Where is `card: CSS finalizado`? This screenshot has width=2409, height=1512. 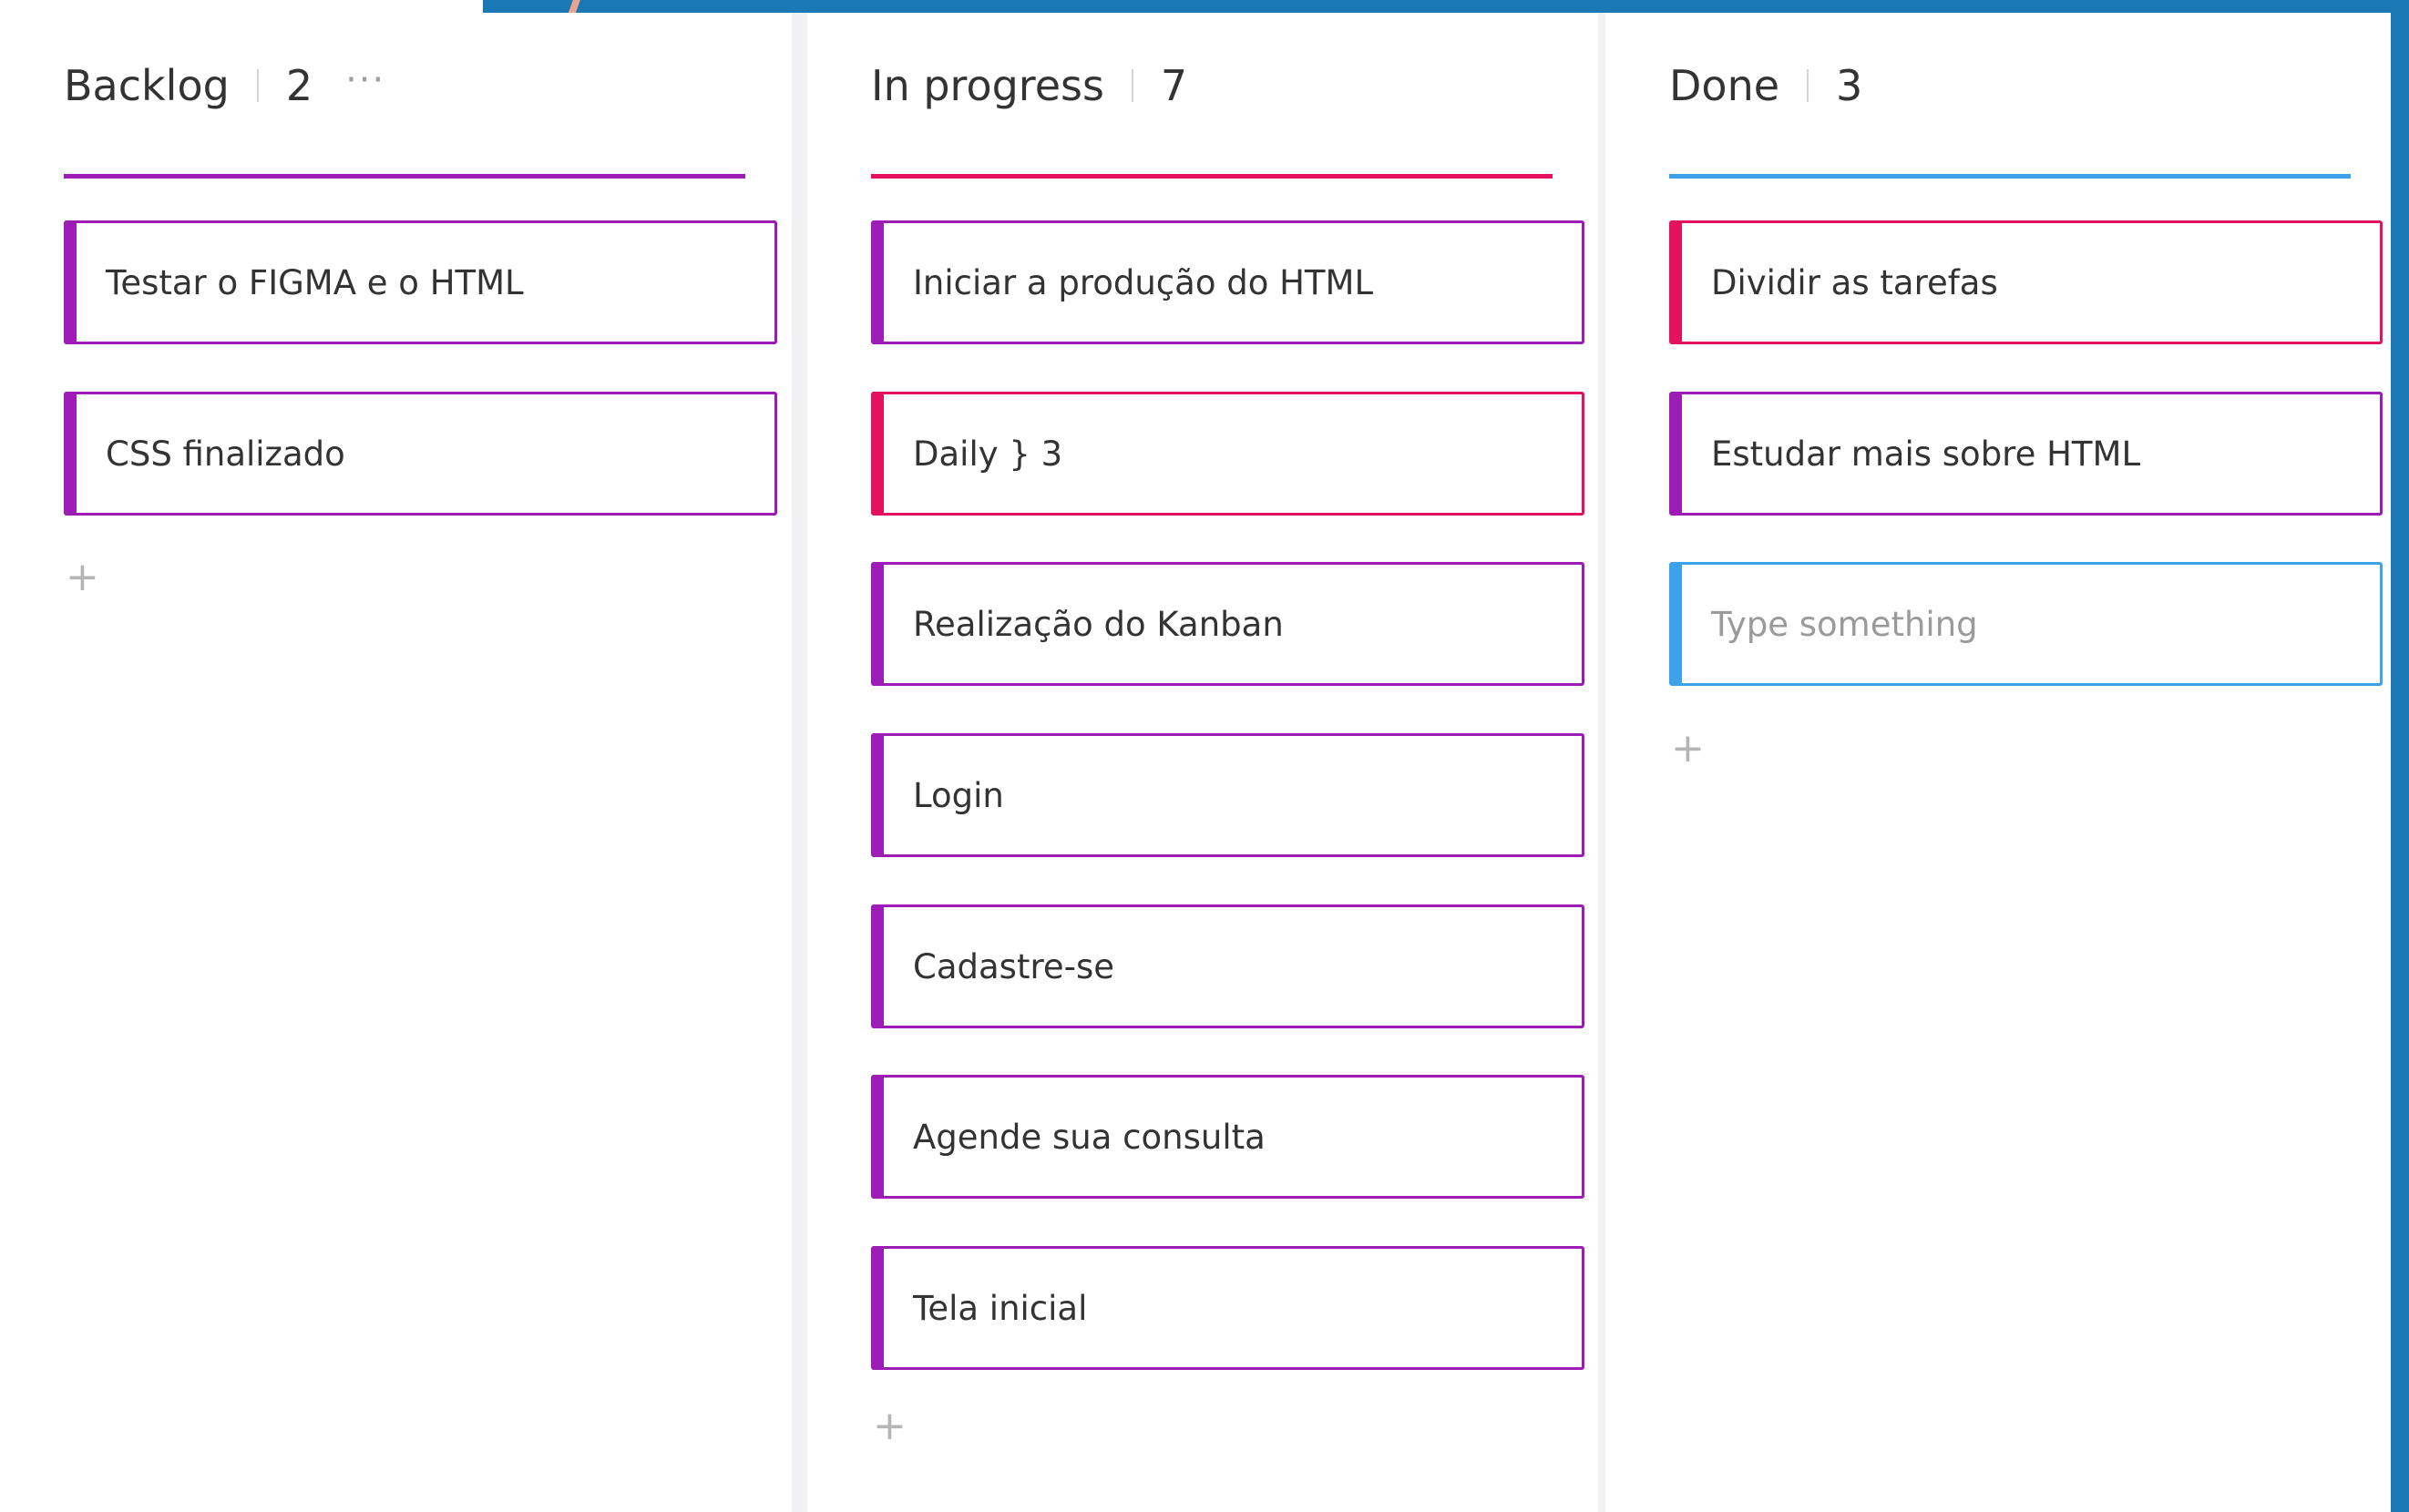 card: CSS finalizado is located at coordinates (420, 454).